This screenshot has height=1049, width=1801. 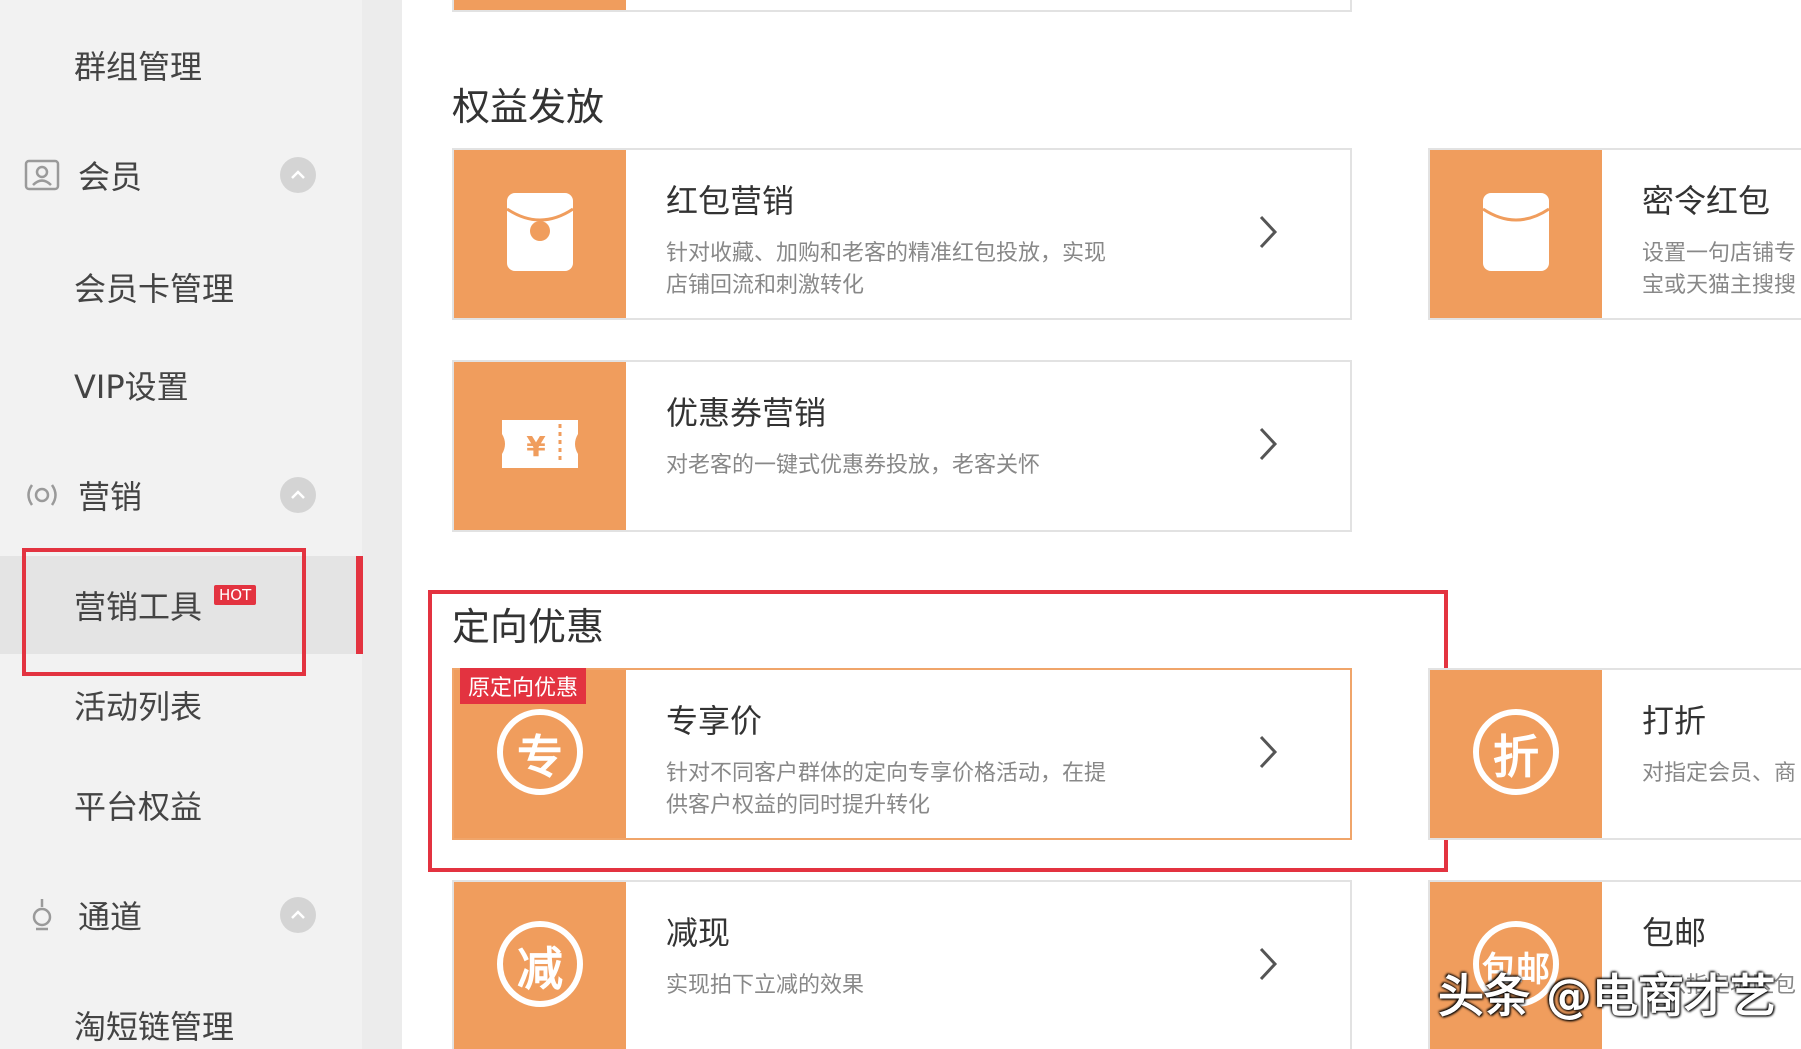 What do you see at coordinates (181, 175) in the screenshot?
I see `sidebar-group-member: 会员` at bounding box center [181, 175].